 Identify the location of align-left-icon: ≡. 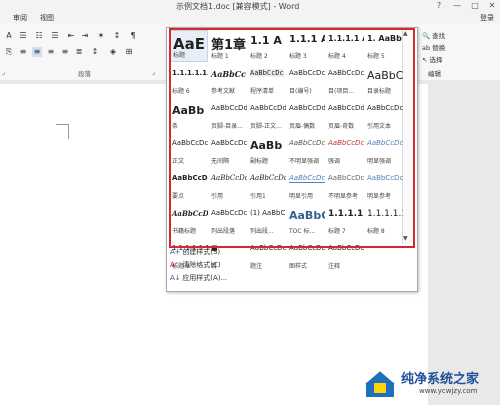
(23, 52).